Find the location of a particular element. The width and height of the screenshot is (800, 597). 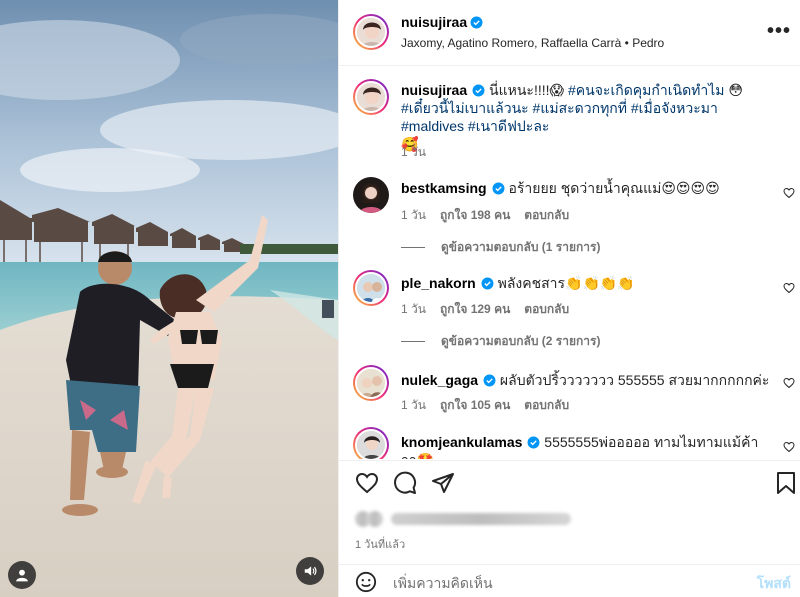

caption-avatar is located at coordinates (371, 97).